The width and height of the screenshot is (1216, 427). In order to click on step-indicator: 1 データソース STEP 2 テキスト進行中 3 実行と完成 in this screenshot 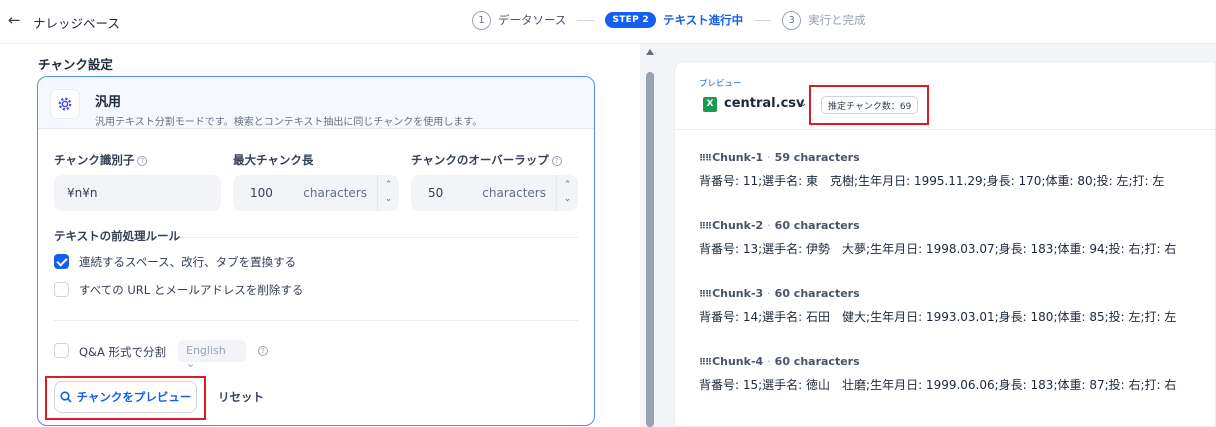, I will do `click(669, 20)`.